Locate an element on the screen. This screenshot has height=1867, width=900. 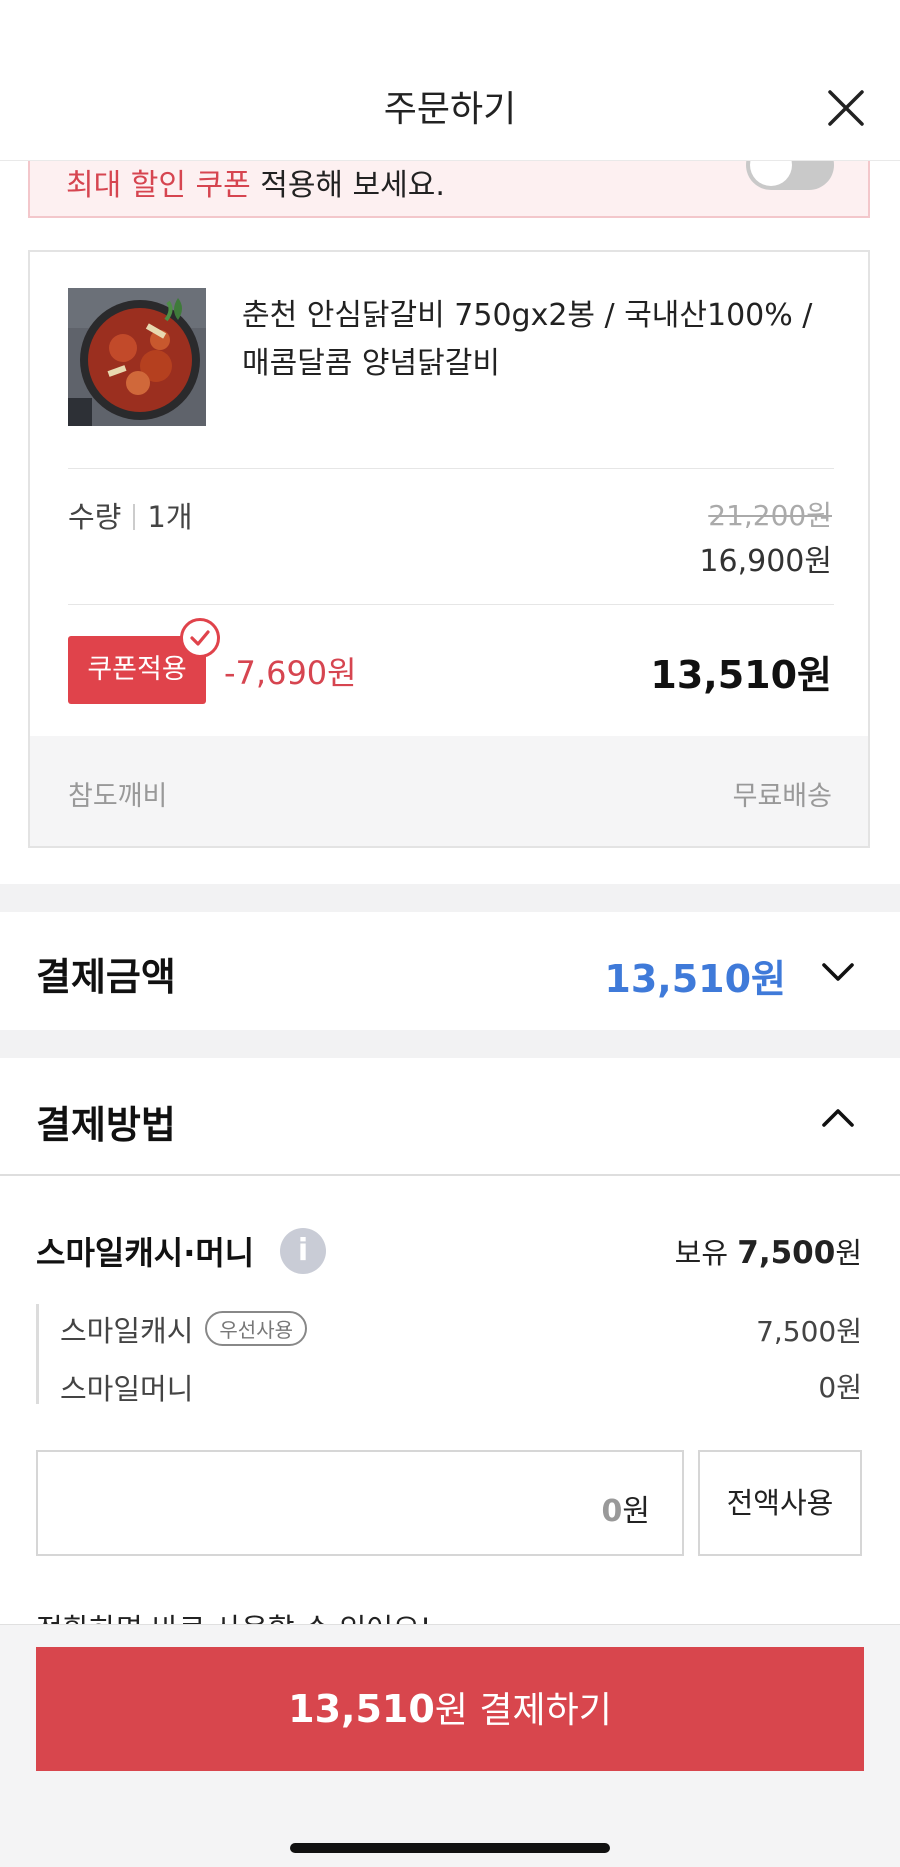
header: 주문하기 is located at coordinates (450, 80).